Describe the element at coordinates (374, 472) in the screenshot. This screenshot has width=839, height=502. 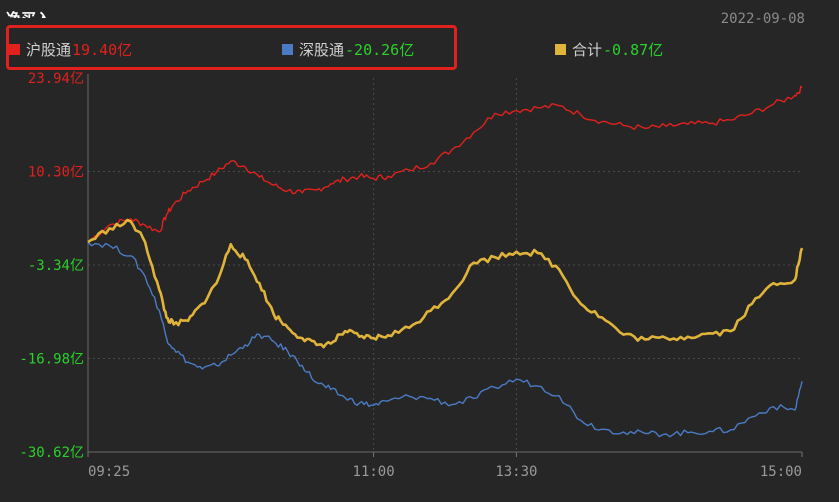
I see `x-tick-label: 11:00` at that location.